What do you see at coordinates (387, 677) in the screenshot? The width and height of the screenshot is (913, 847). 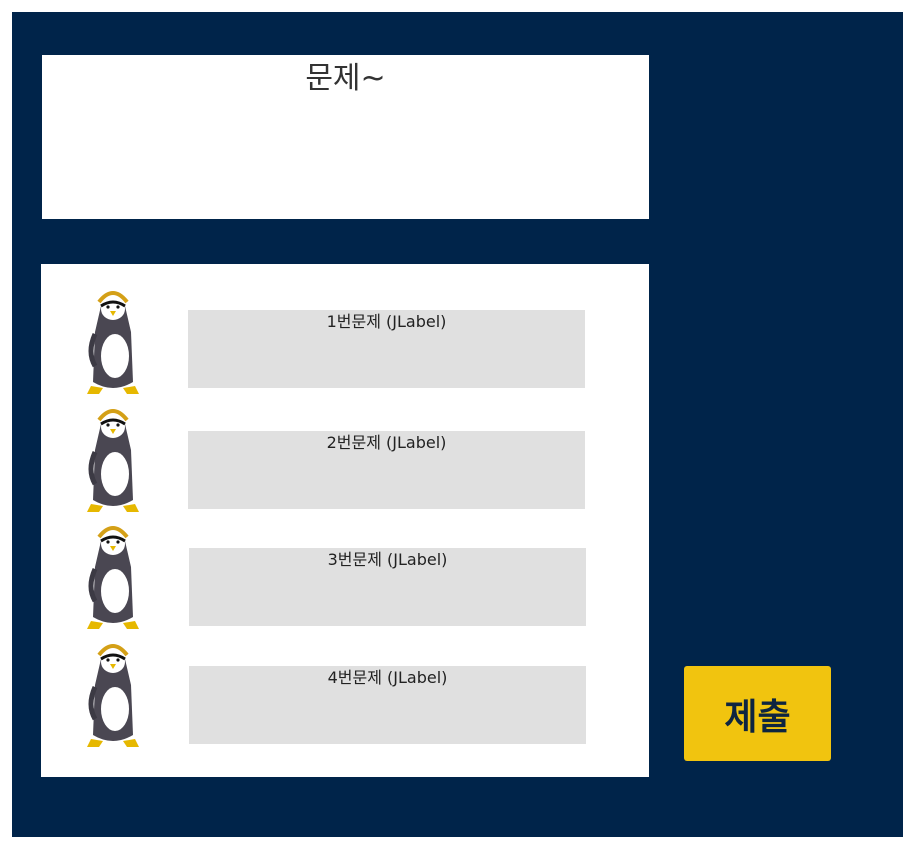 I see `answer-label-4: 4번문제 (JLabel)` at bounding box center [387, 677].